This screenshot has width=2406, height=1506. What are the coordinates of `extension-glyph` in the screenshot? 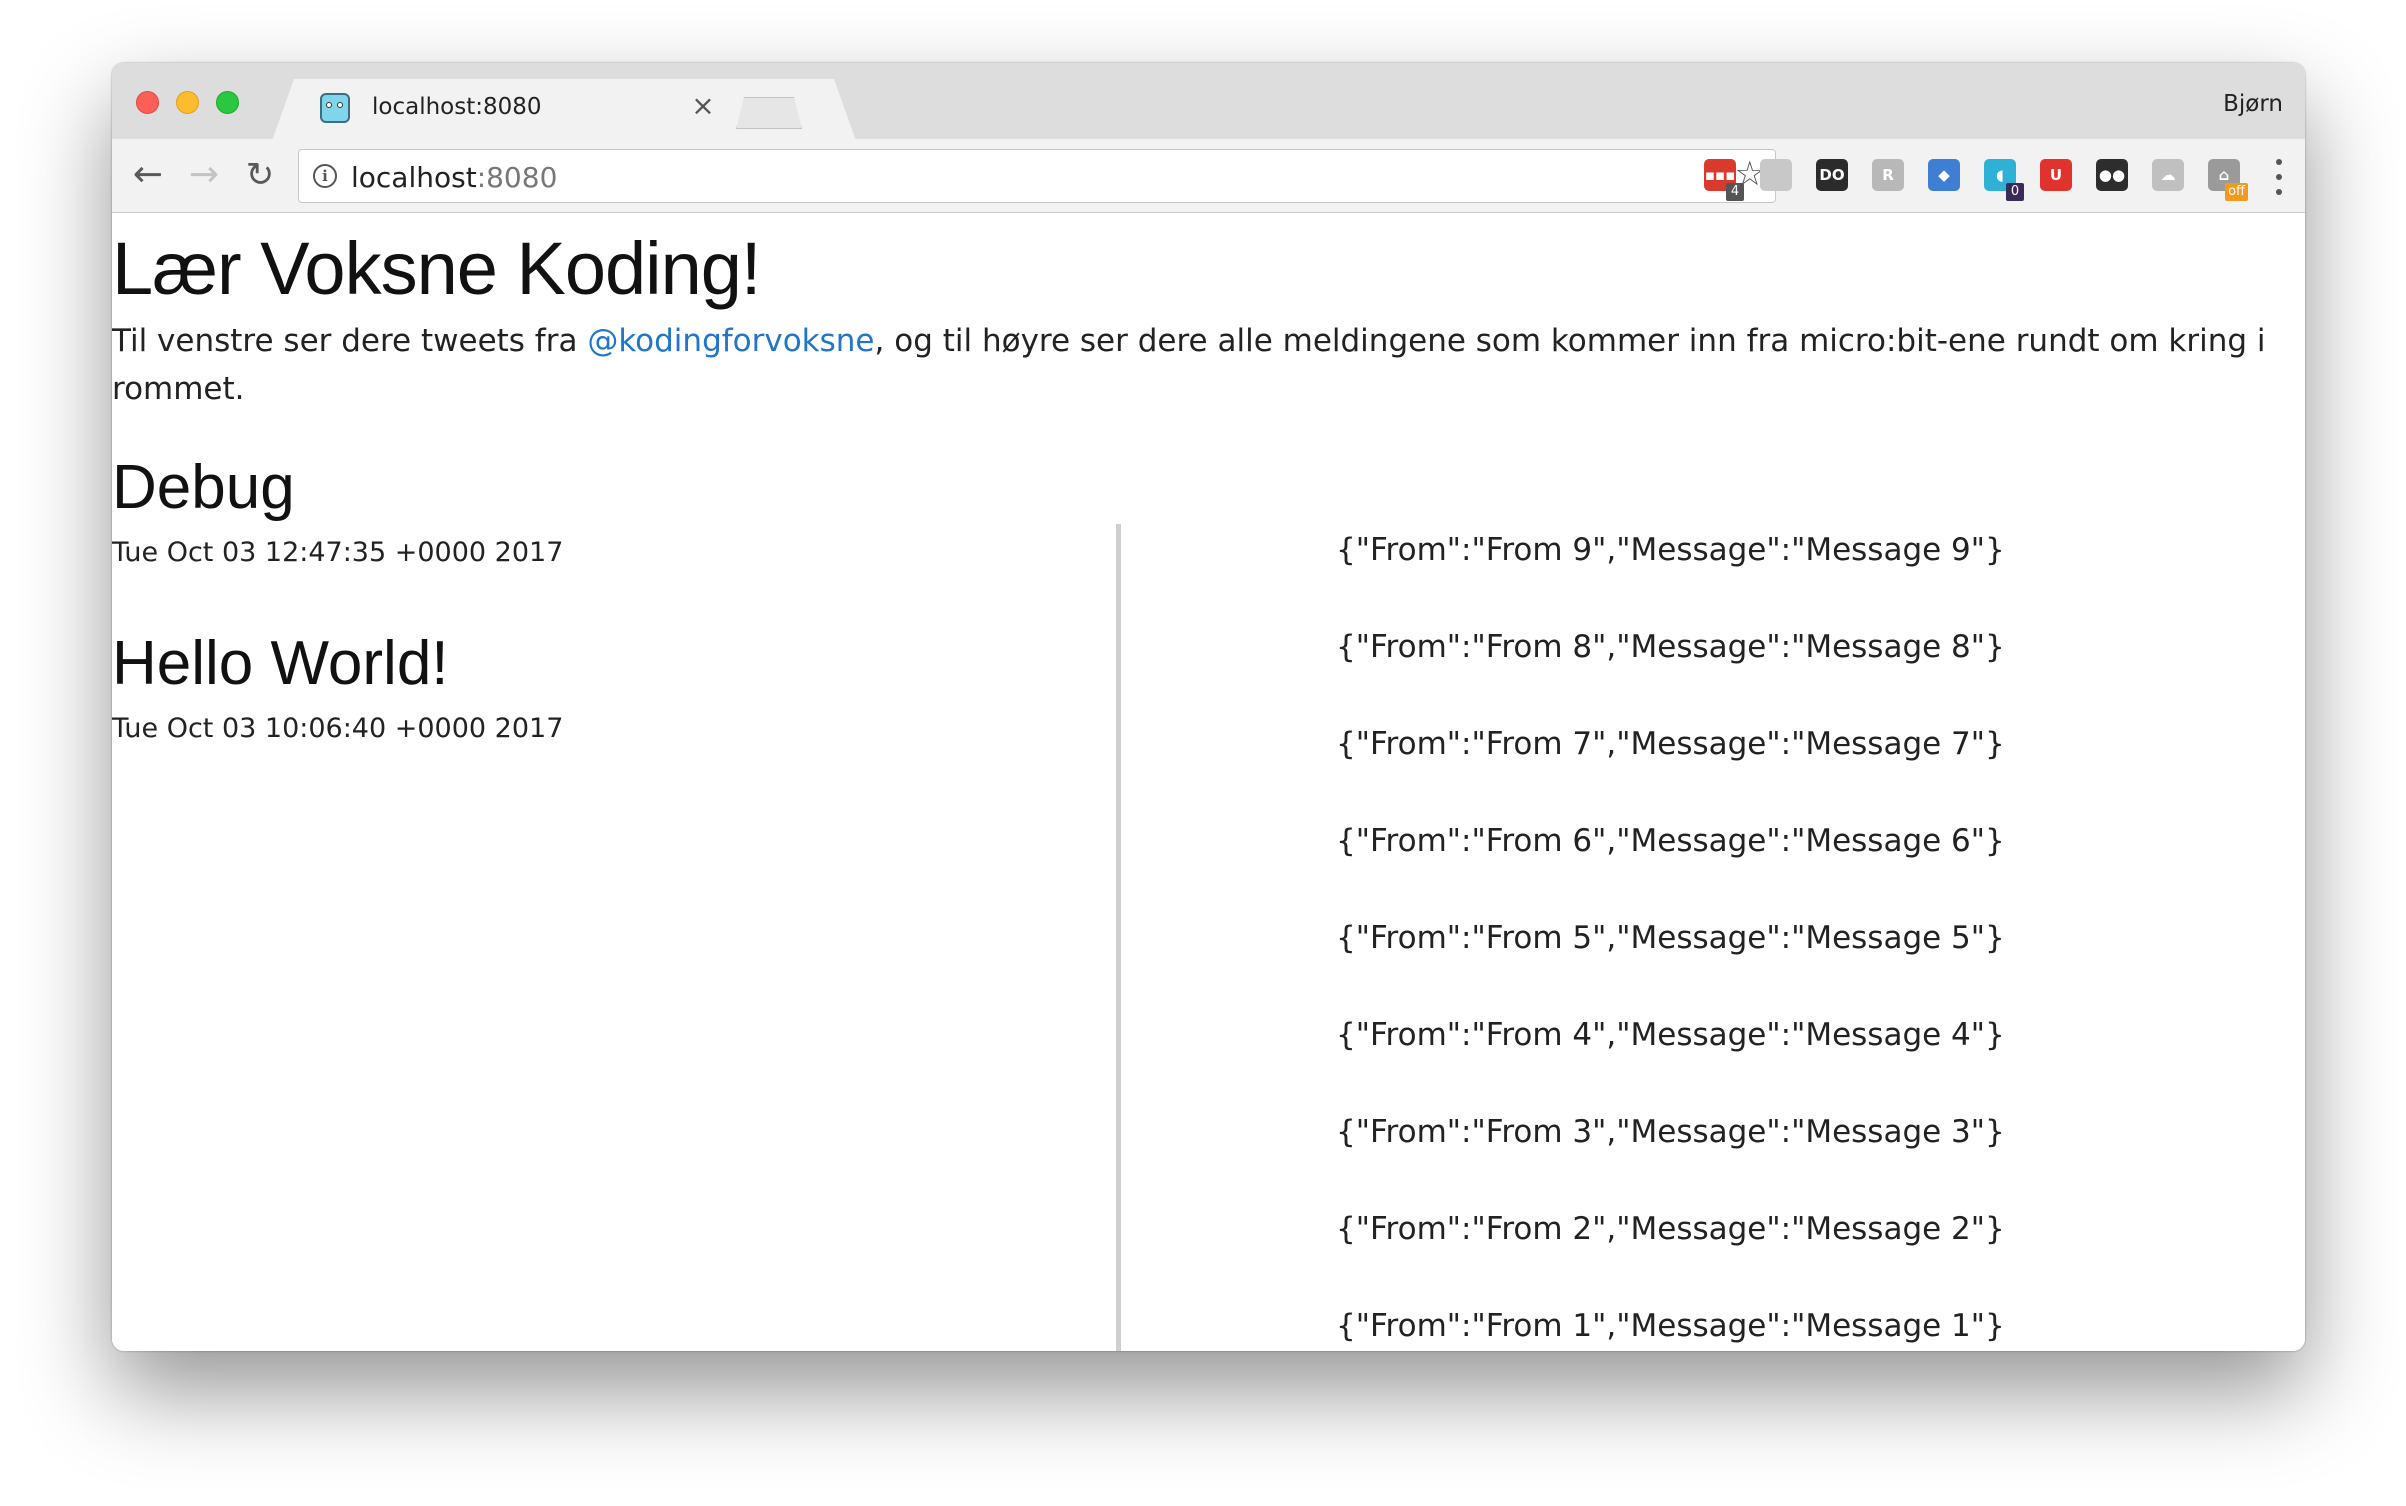 It's located at (1776, 175).